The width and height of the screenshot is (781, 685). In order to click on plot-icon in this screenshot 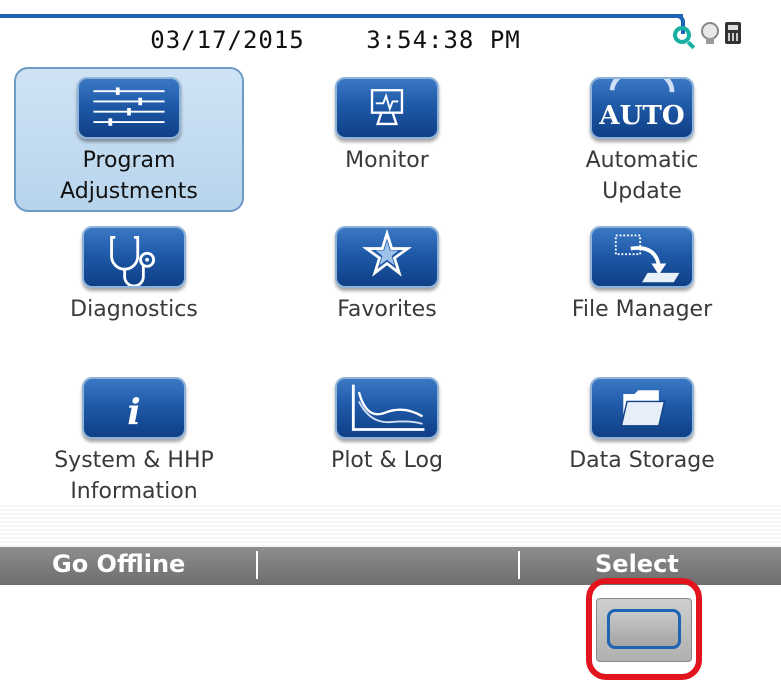, I will do `click(387, 408)`.